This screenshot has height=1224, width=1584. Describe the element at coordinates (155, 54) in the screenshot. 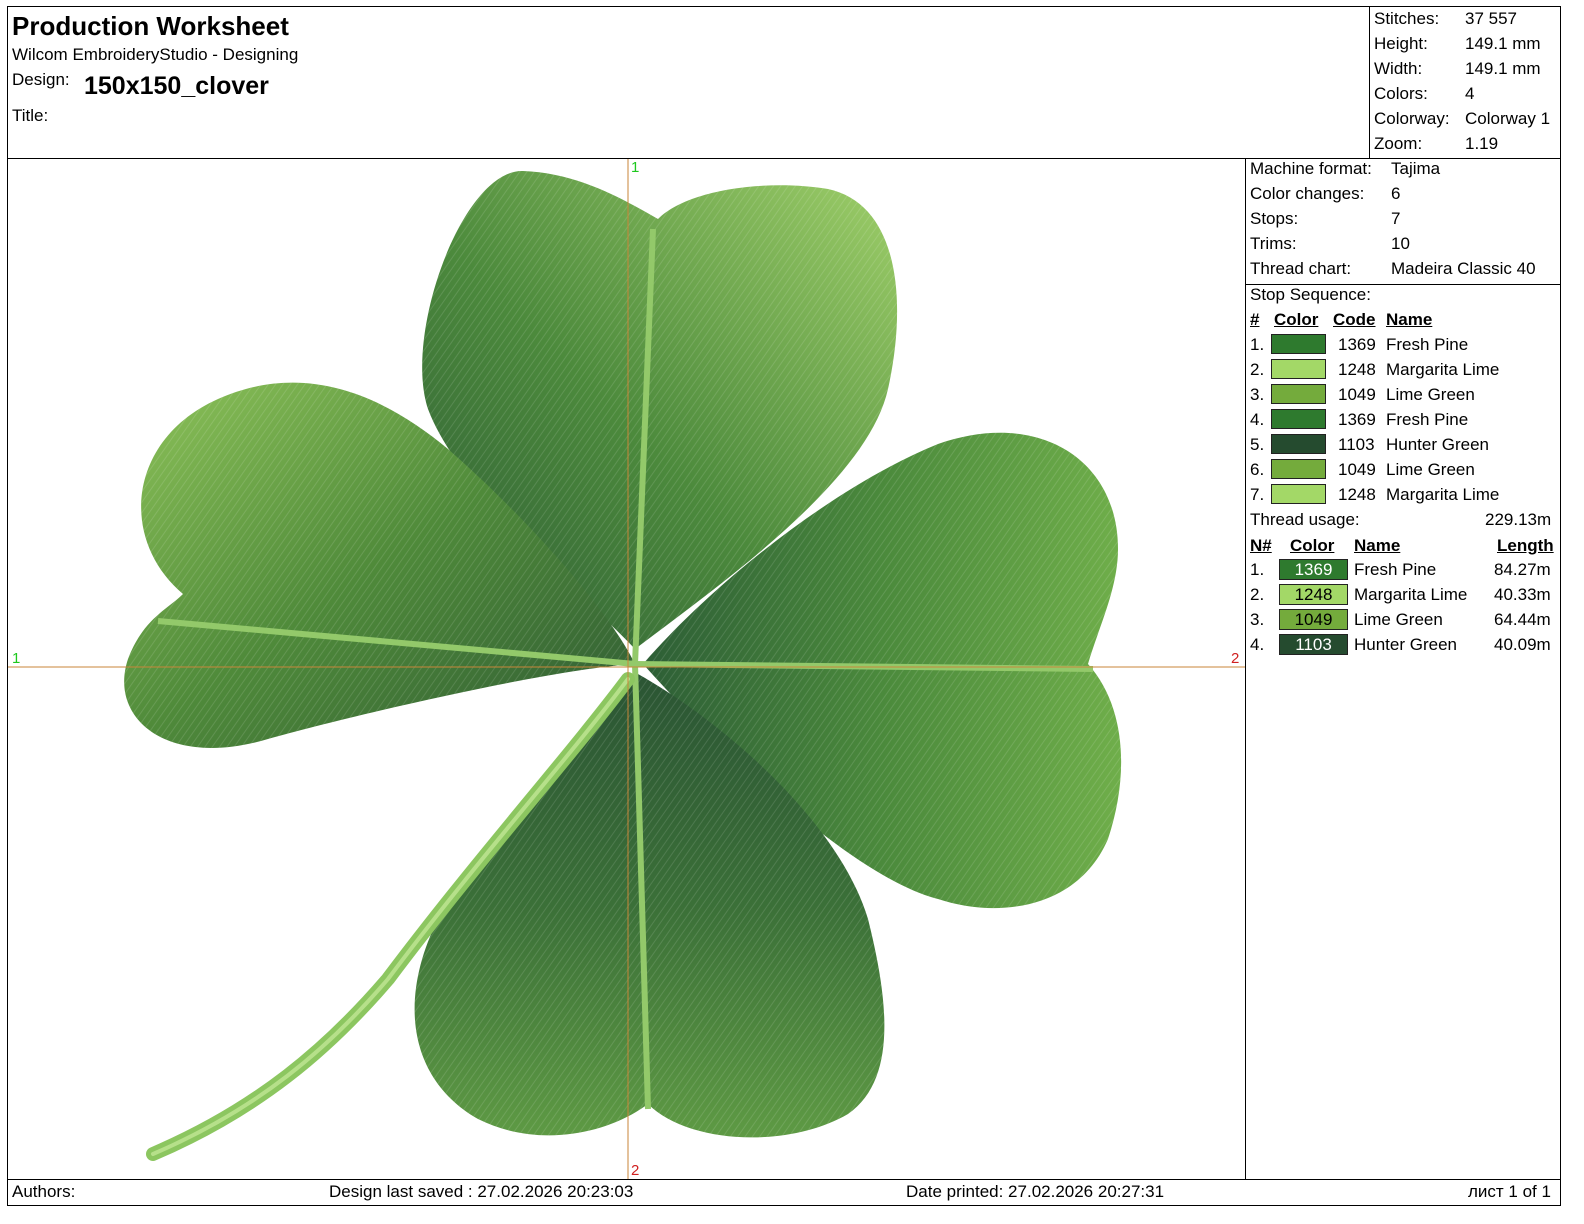

I see `app-name: Wilcom EmbroideryStudio - Designing` at that location.